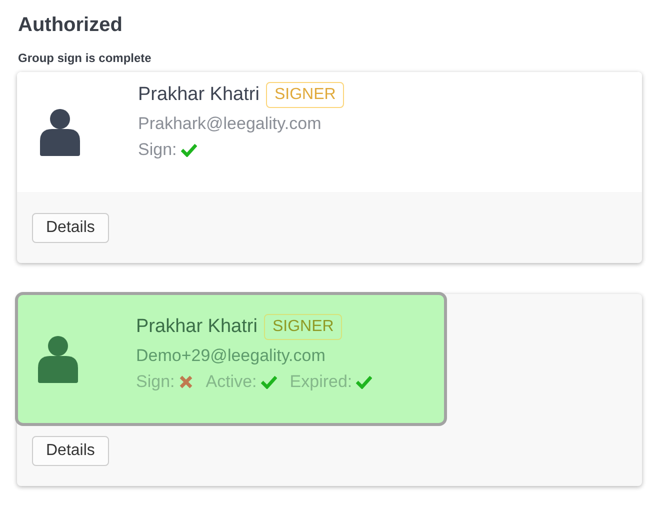 The height and width of the screenshot is (514, 655). I want to click on section-heading: Authorized, so click(71, 25).